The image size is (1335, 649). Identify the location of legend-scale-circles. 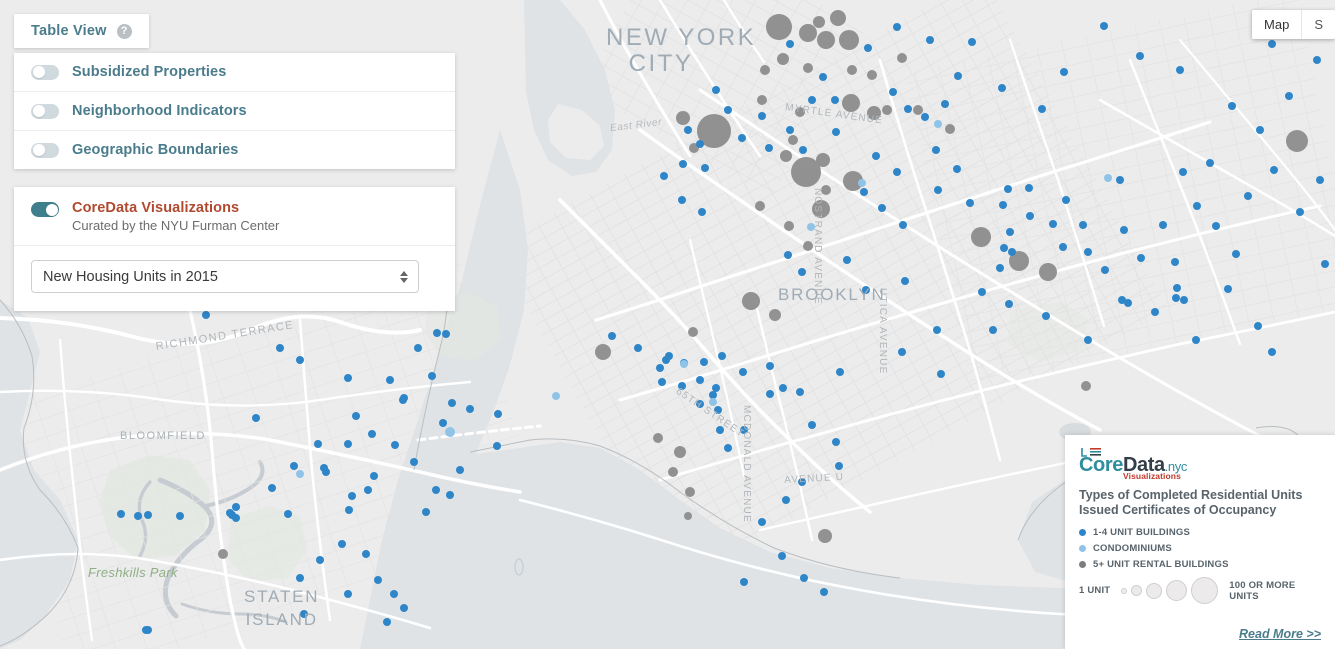
(1170, 590).